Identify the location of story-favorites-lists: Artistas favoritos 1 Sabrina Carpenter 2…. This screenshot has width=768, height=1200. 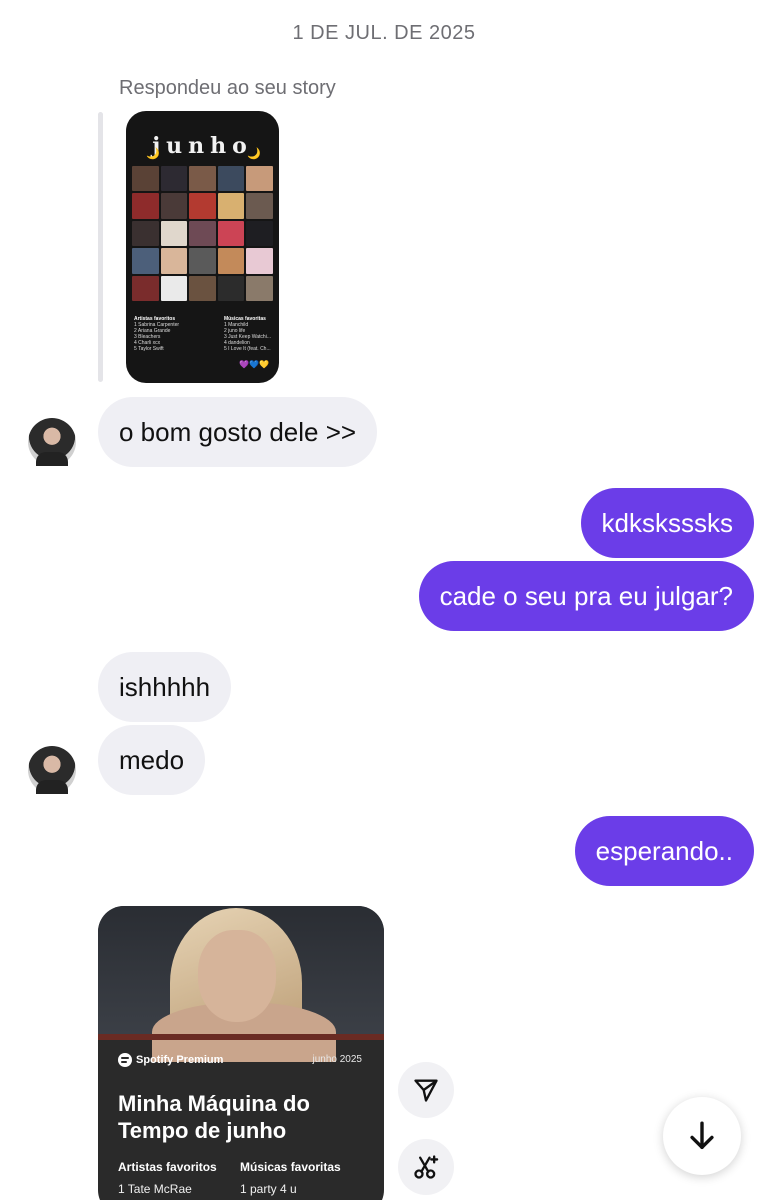
(202, 334).